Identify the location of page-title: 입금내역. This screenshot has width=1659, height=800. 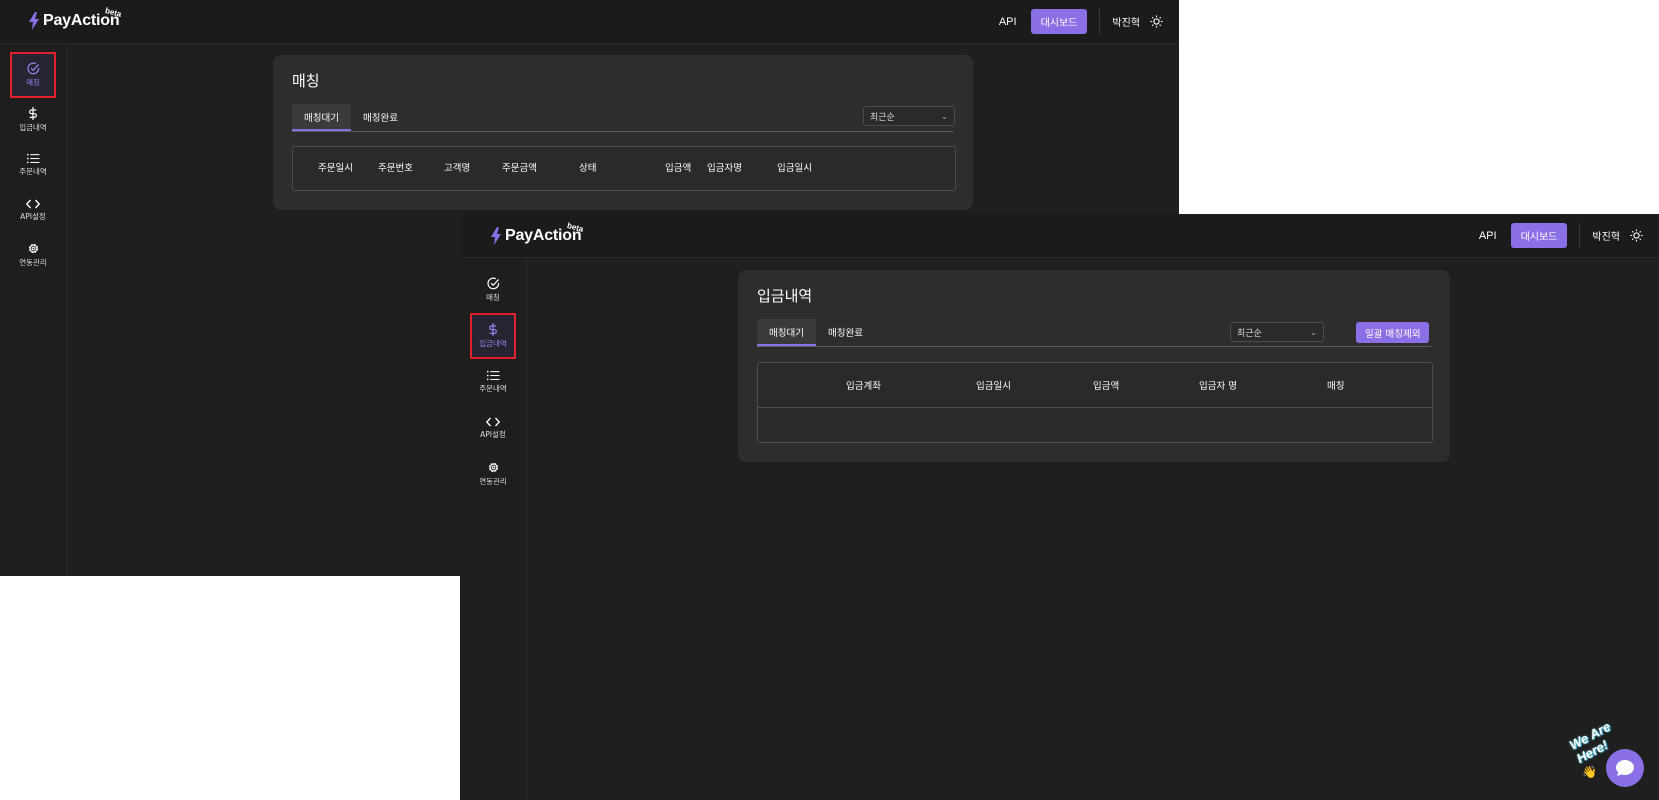
(785, 296).